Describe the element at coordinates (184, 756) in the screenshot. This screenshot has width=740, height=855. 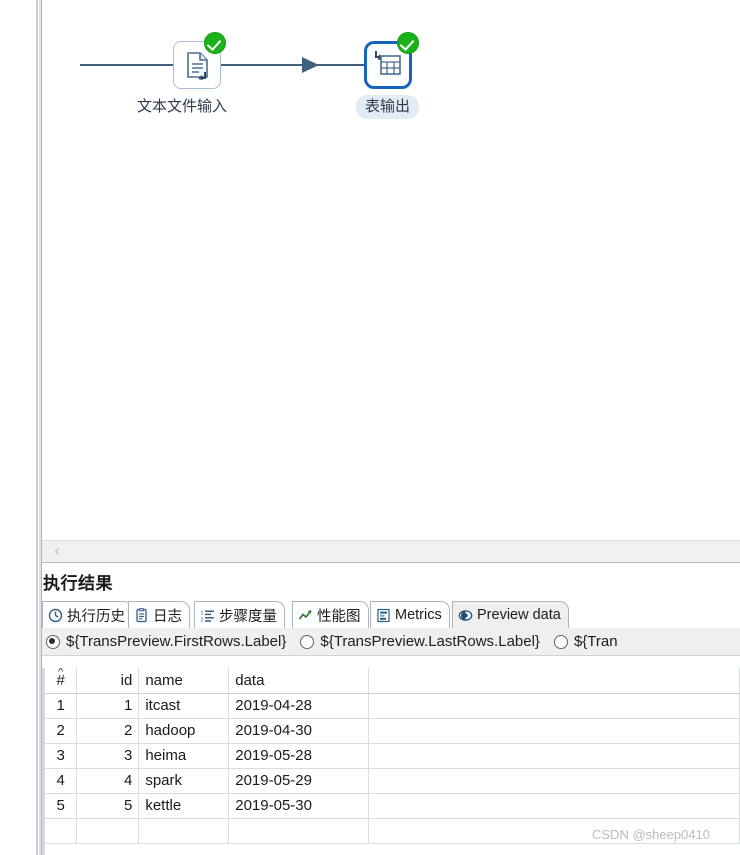
I see `cell-name: heima` at that location.